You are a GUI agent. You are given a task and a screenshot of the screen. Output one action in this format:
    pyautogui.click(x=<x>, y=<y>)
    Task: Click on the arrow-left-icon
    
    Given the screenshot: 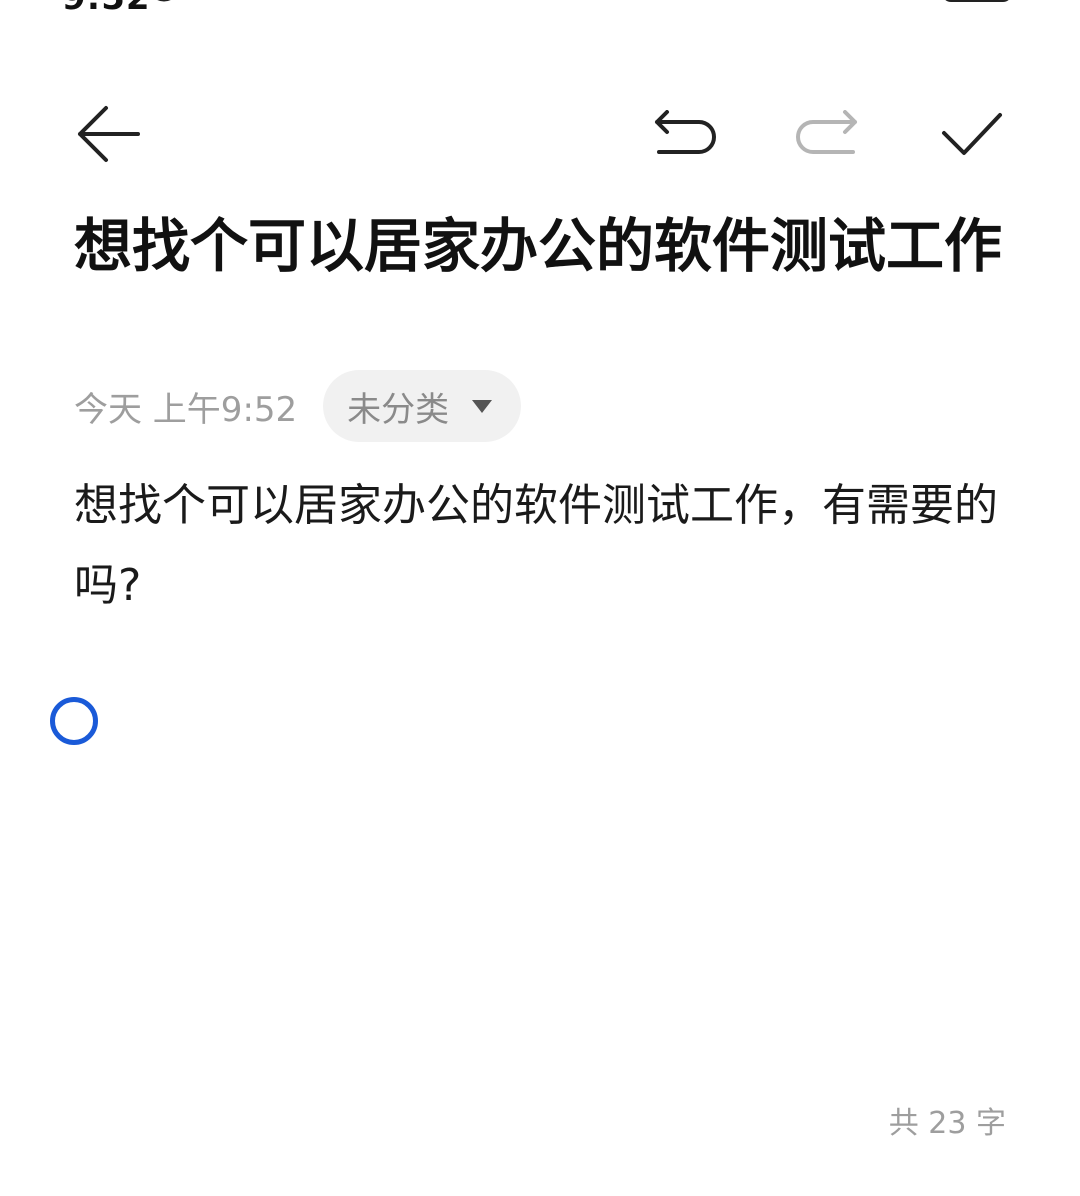 What is the action you would take?
    pyautogui.click(x=109, y=134)
    